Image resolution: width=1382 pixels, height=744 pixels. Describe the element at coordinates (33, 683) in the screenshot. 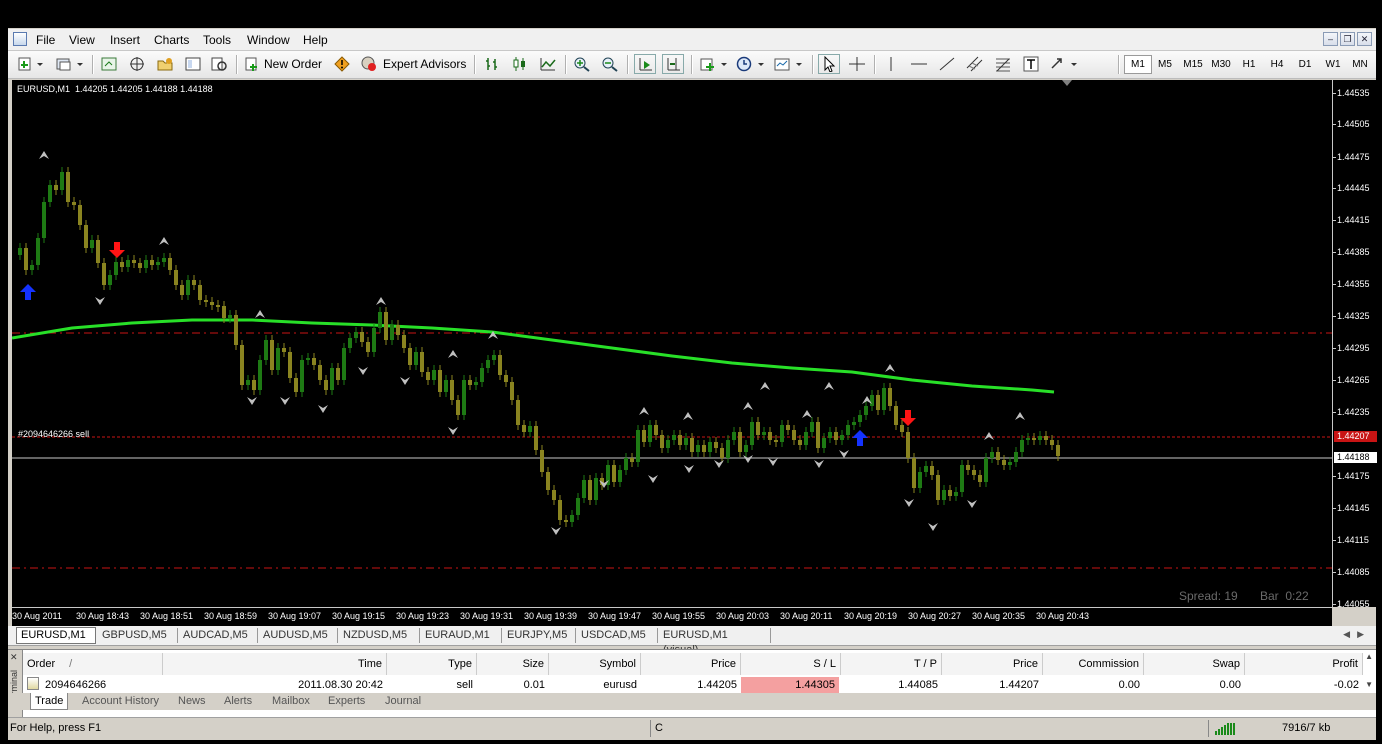

I see `order-icon` at that location.